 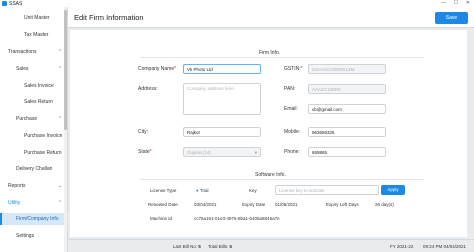 What do you see at coordinates (451, 18) in the screenshot?
I see `save-button: Save` at bounding box center [451, 18].